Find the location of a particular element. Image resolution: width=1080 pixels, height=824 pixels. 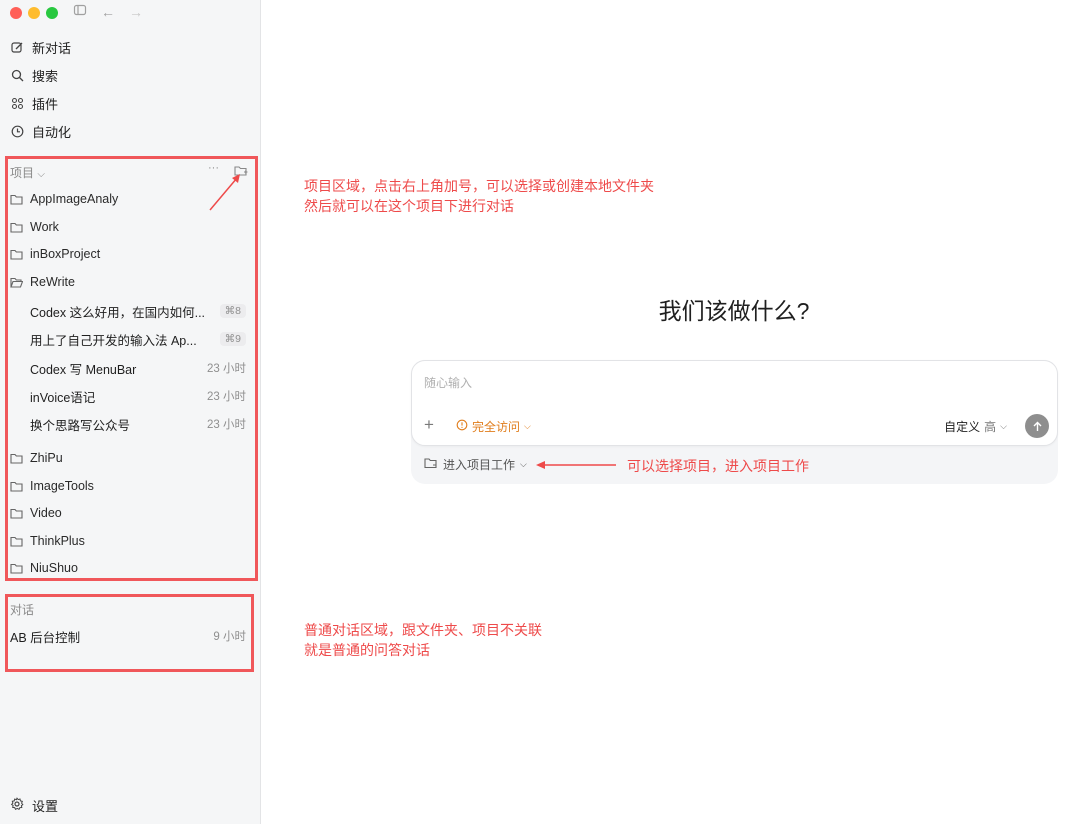

composer-input: 随心输入 is located at coordinates (448, 382).